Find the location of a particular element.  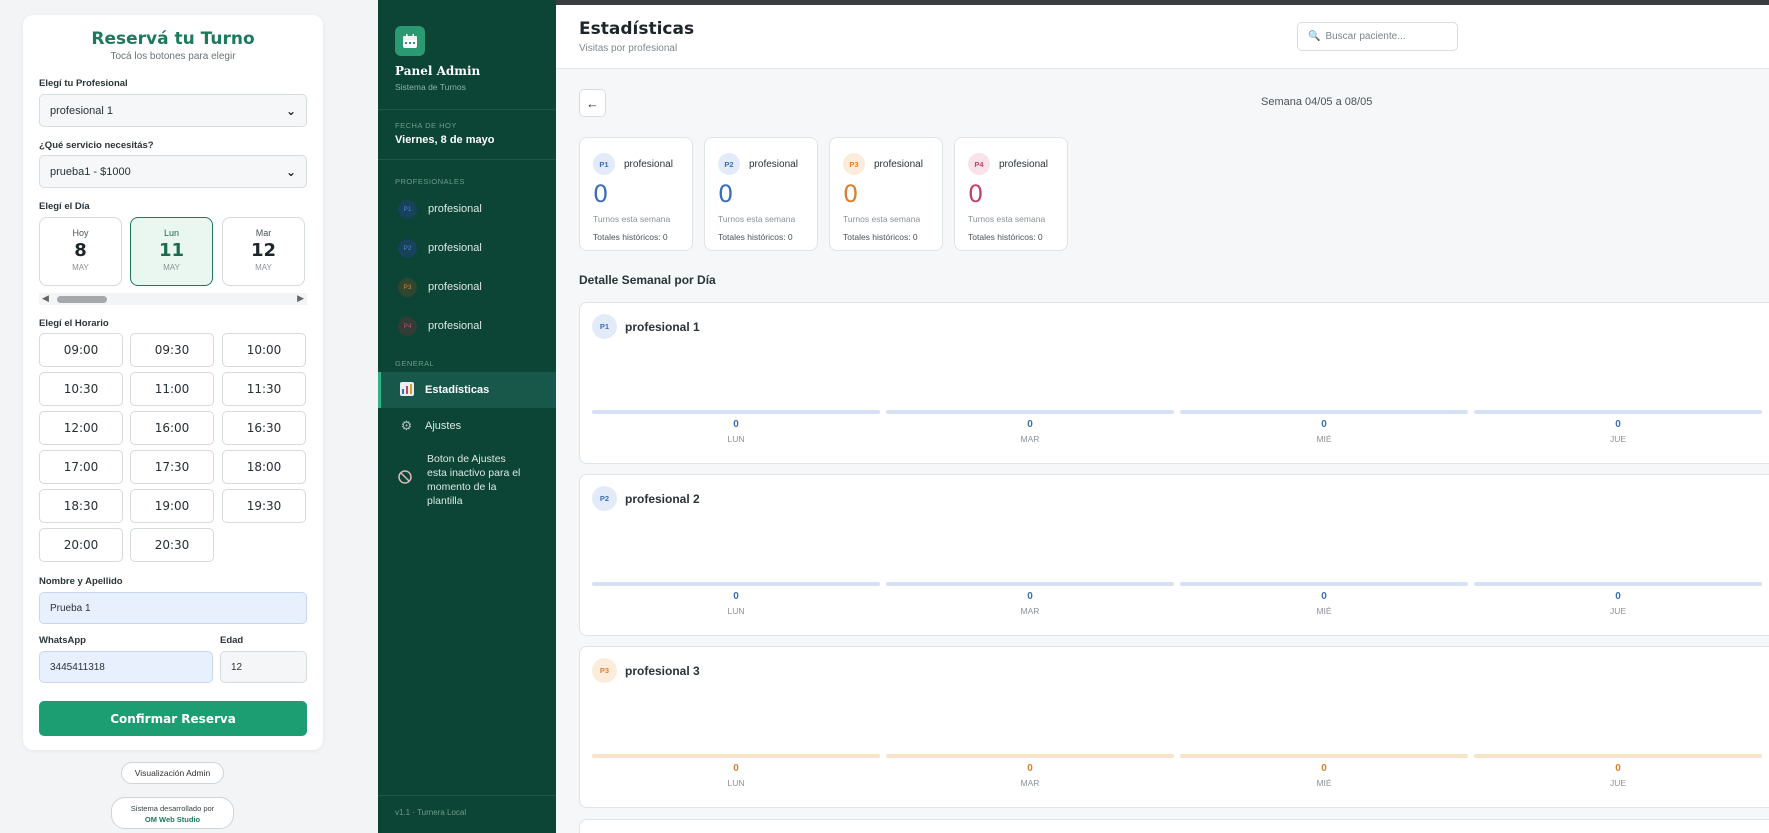

service-select: prueba1 - $1000 ⌄ is located at coordinates (173, 171).